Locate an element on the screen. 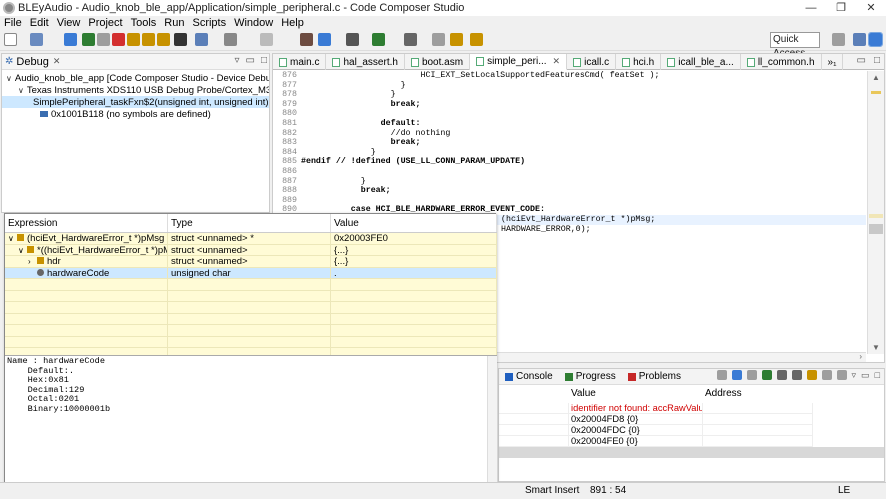 This screenshot has width=886, height=499. bottom-tab: Problems is located at coordinates (654, 376).